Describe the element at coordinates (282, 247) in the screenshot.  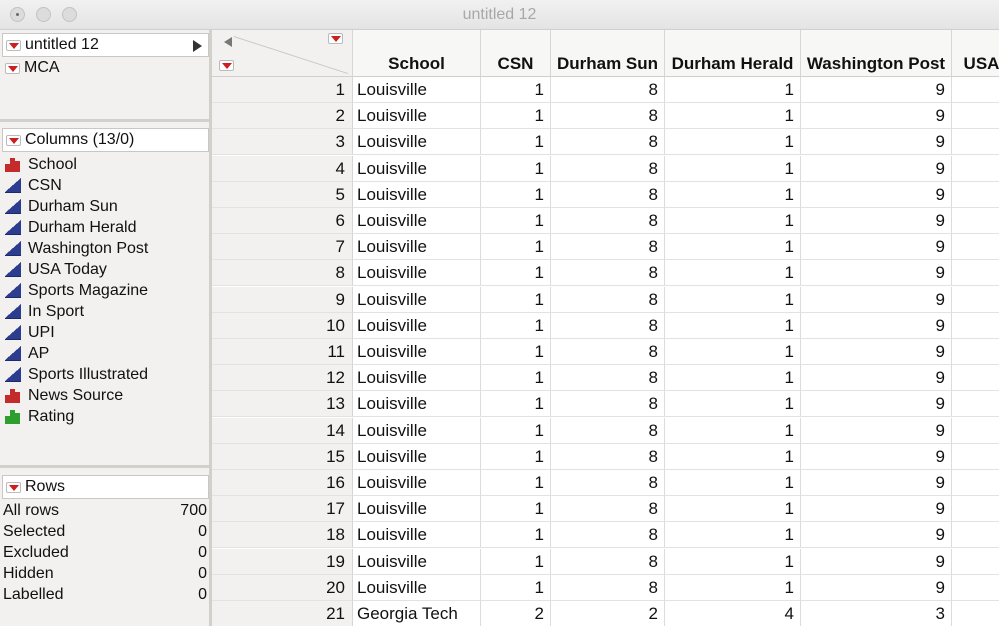
I see `row-number: 7` at that location.